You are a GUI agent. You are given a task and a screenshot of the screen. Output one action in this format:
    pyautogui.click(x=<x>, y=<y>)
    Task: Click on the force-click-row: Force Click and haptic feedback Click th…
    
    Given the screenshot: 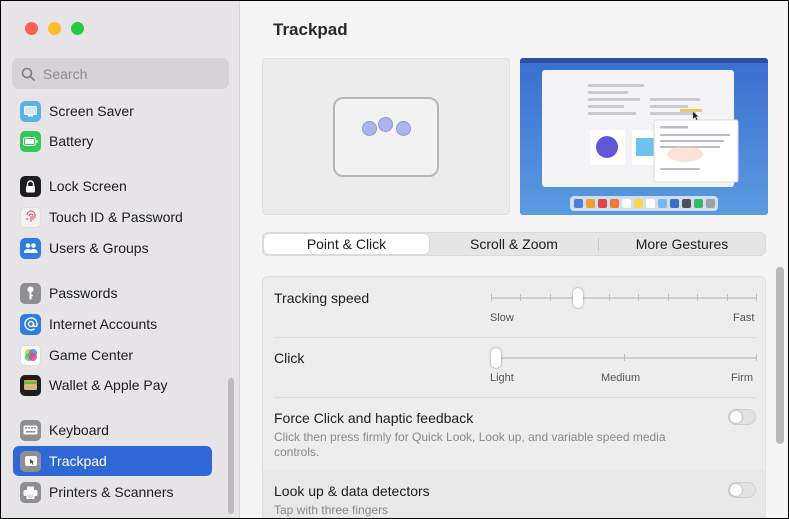 What is the action you would take?
    pyautogui.click(x=514, y=433)
    